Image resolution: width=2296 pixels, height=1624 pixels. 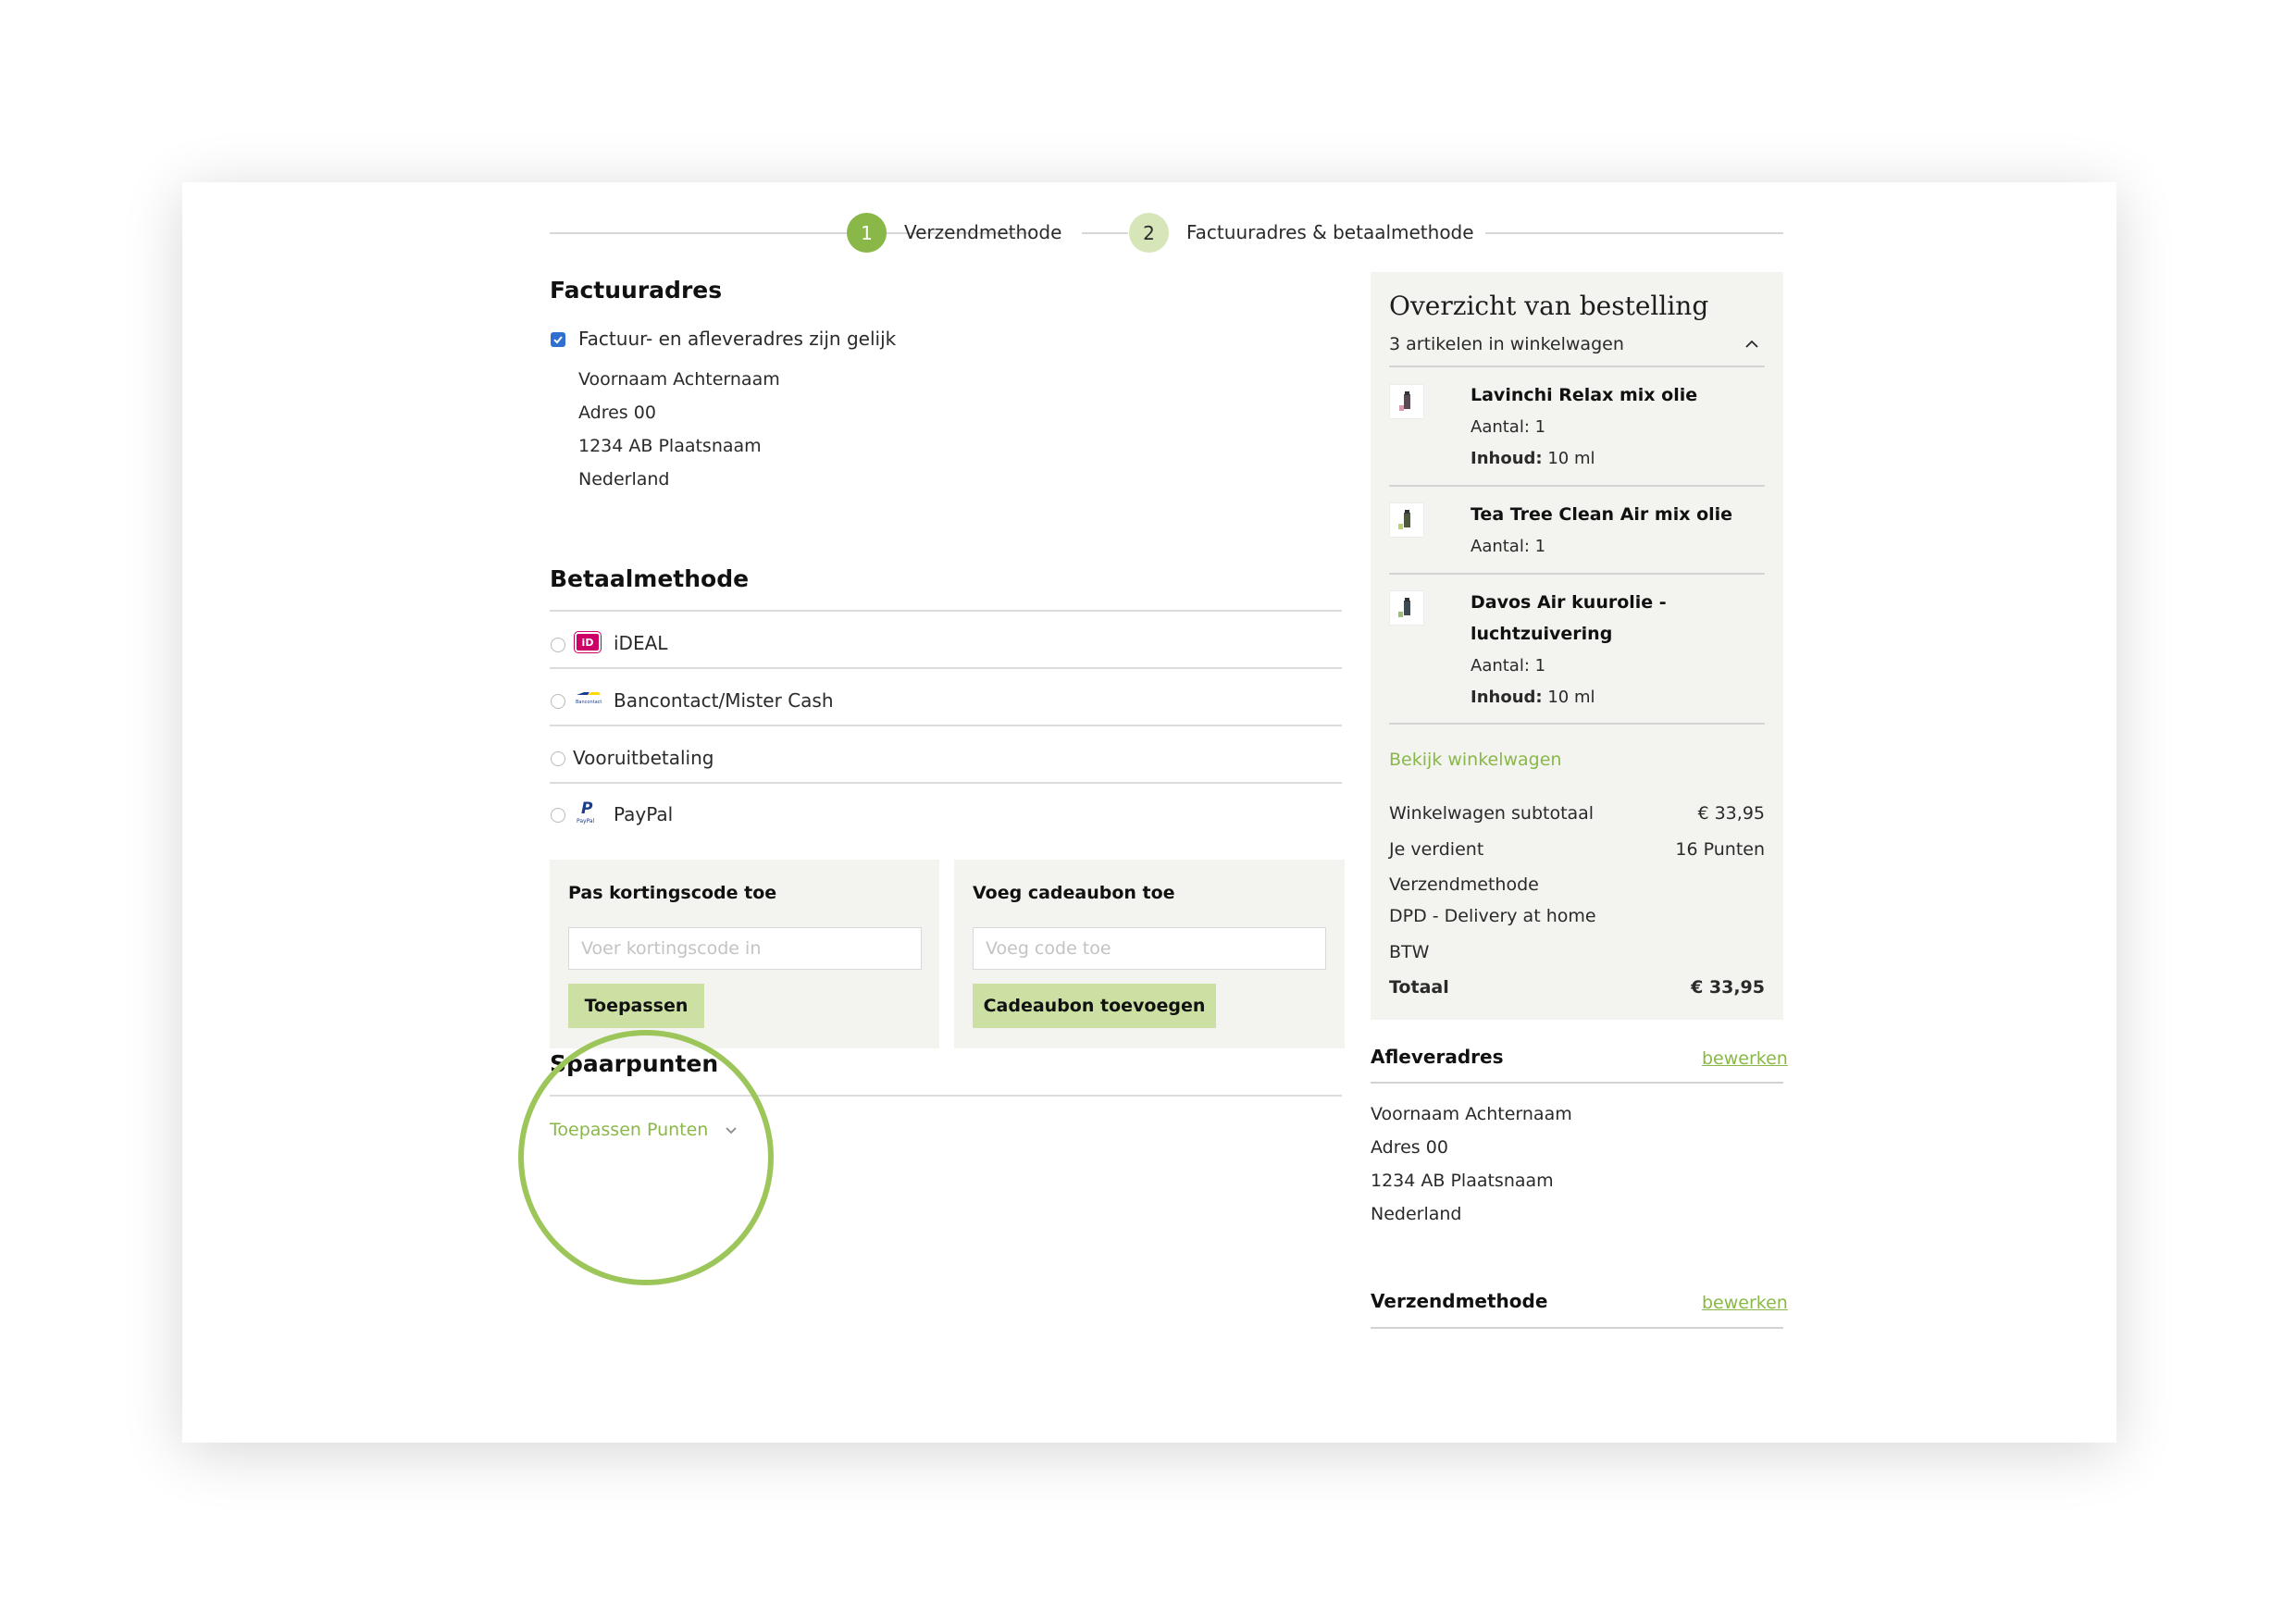 I want to click on billing-street: Adres 00, so click(x=617, y=413).